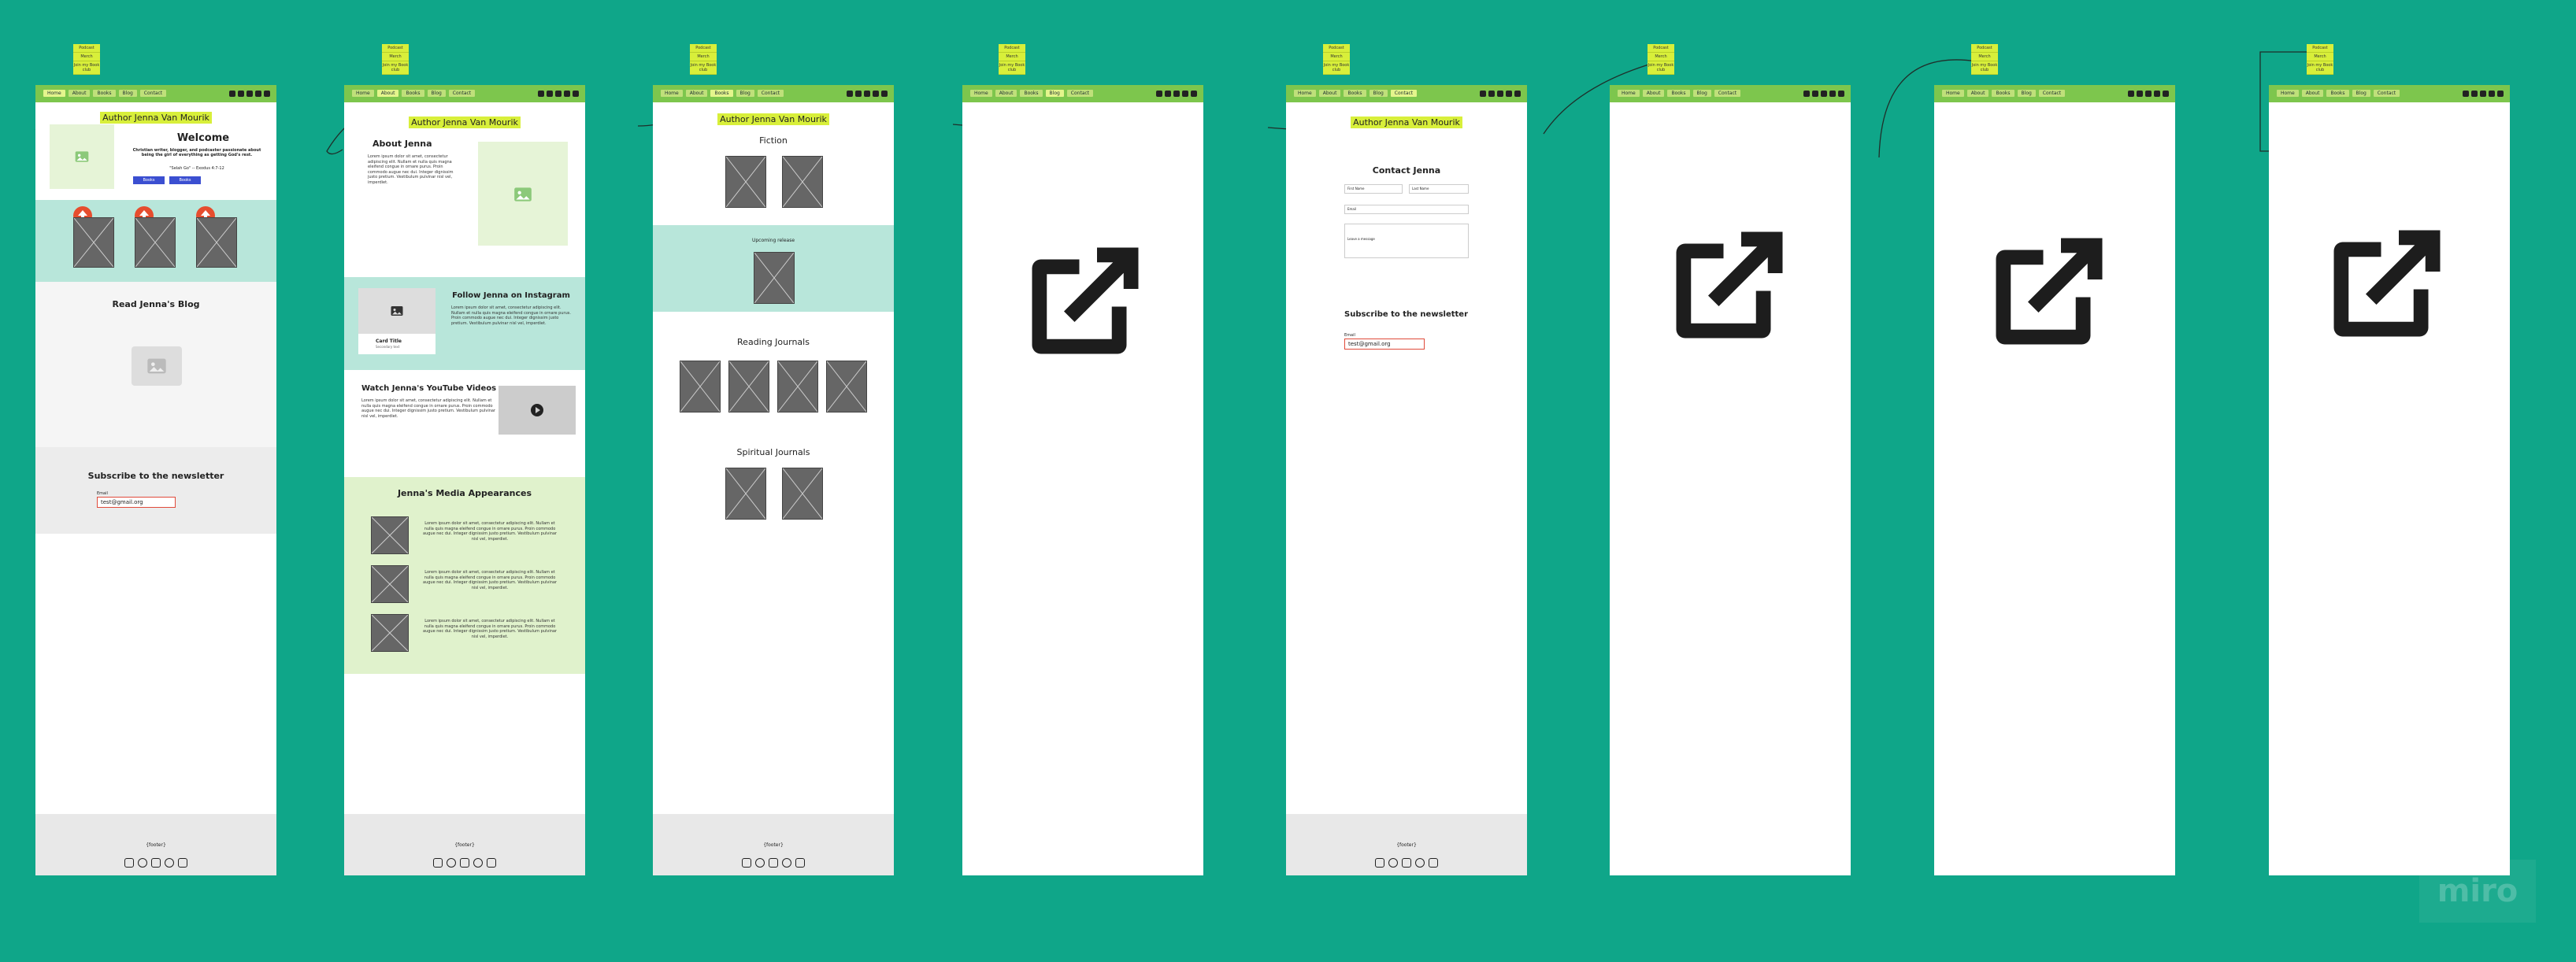 The height and width of the screenshot is (962, 2576). I want to click on first-name-field: First Name, so click(1373, 189).